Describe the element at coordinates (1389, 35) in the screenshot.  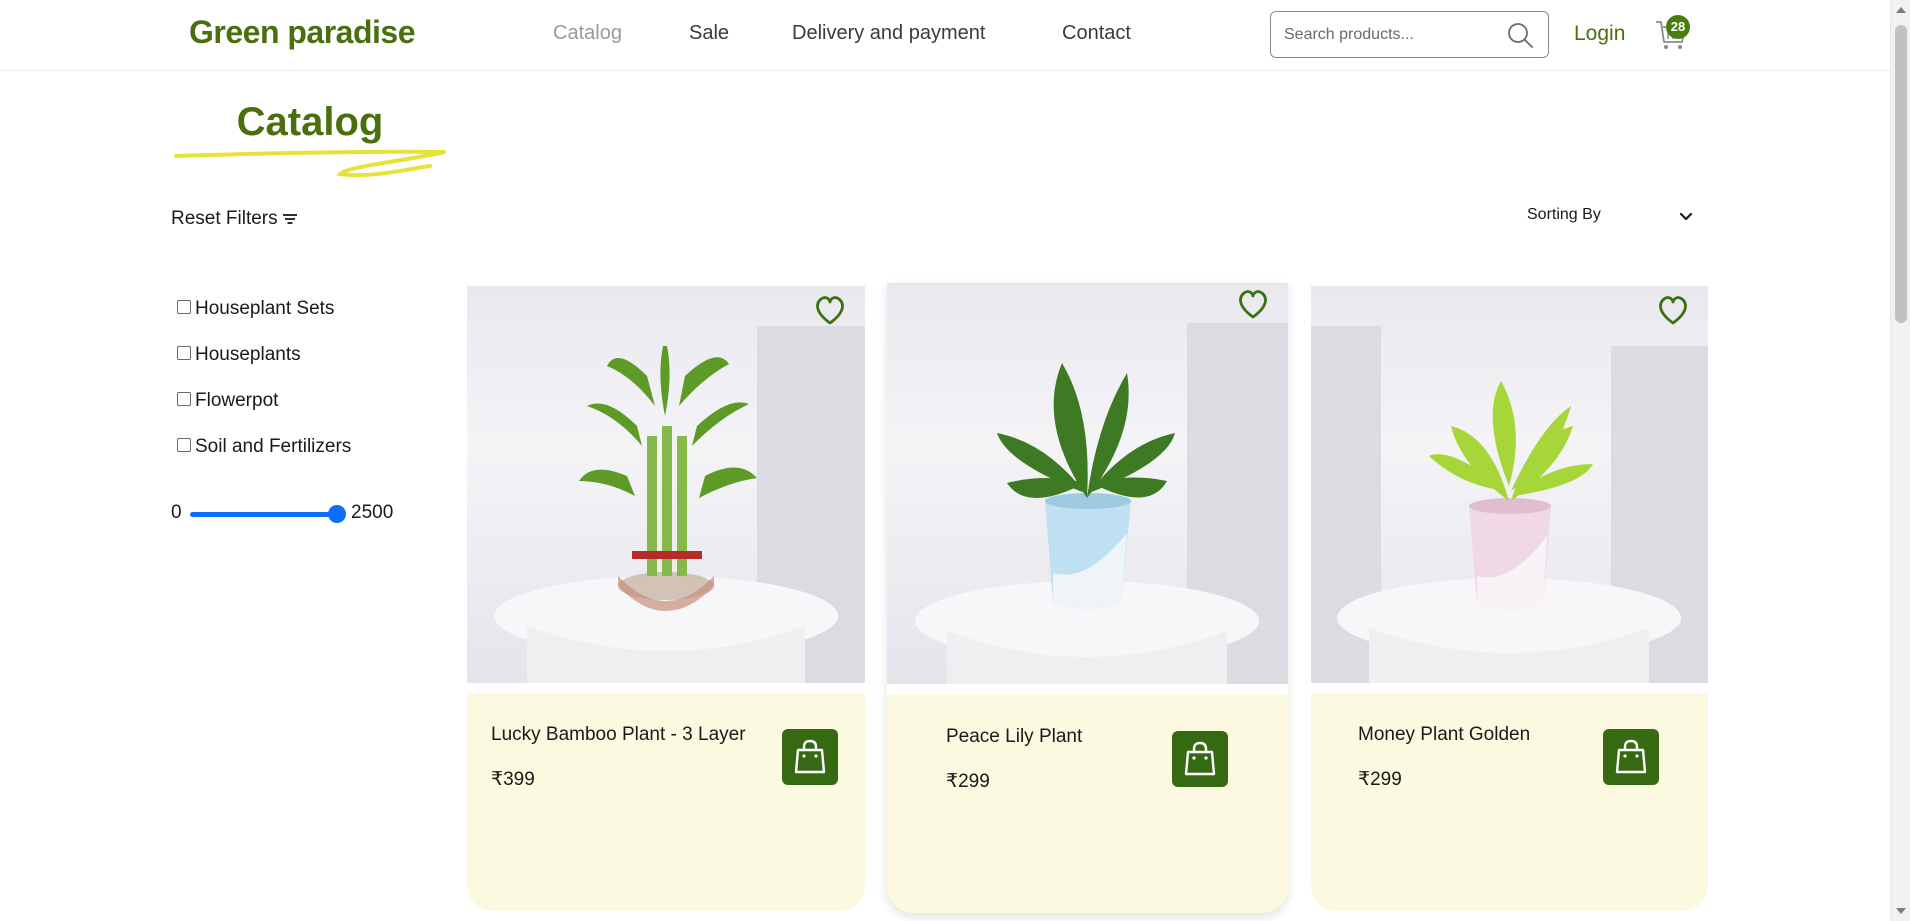
I see `search-input` at that location.